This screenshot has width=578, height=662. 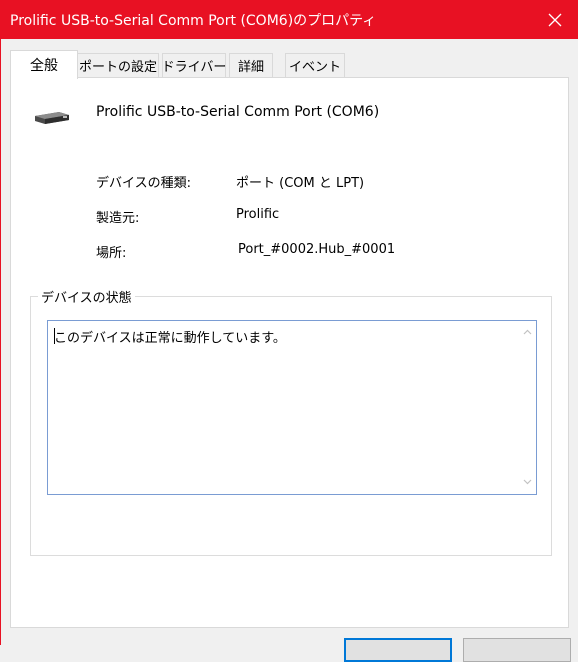 I want to click on tab-general-label: 全般, so click(x=44, y=66).